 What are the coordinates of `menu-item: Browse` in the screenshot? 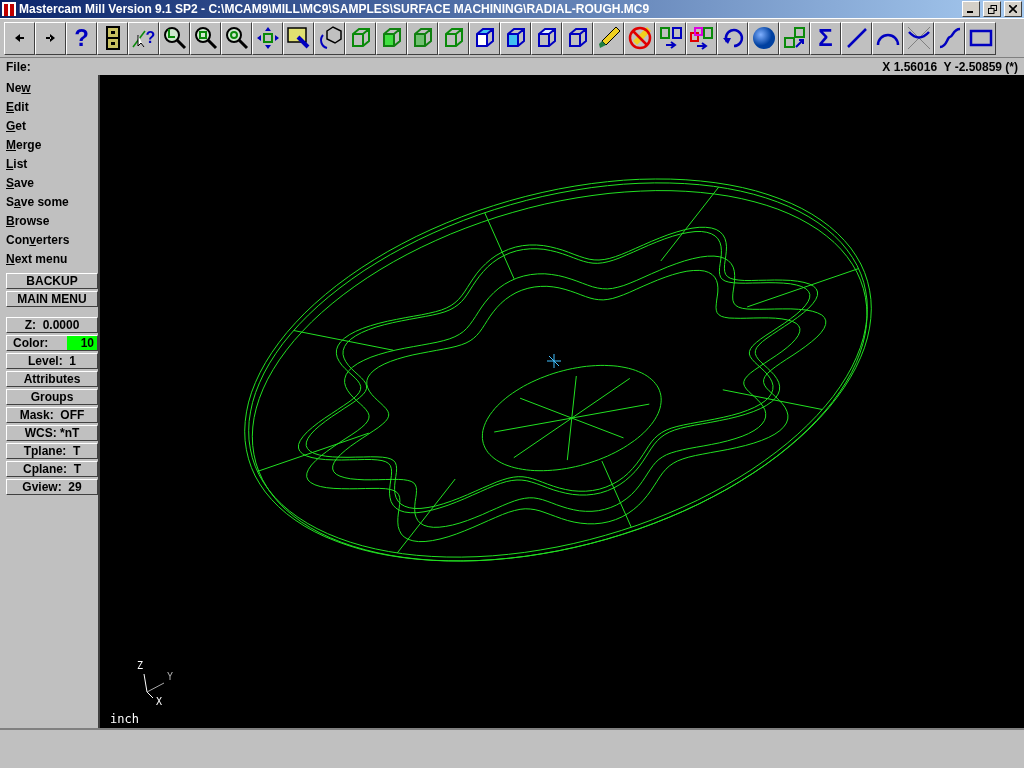 It's located at (52, 221).